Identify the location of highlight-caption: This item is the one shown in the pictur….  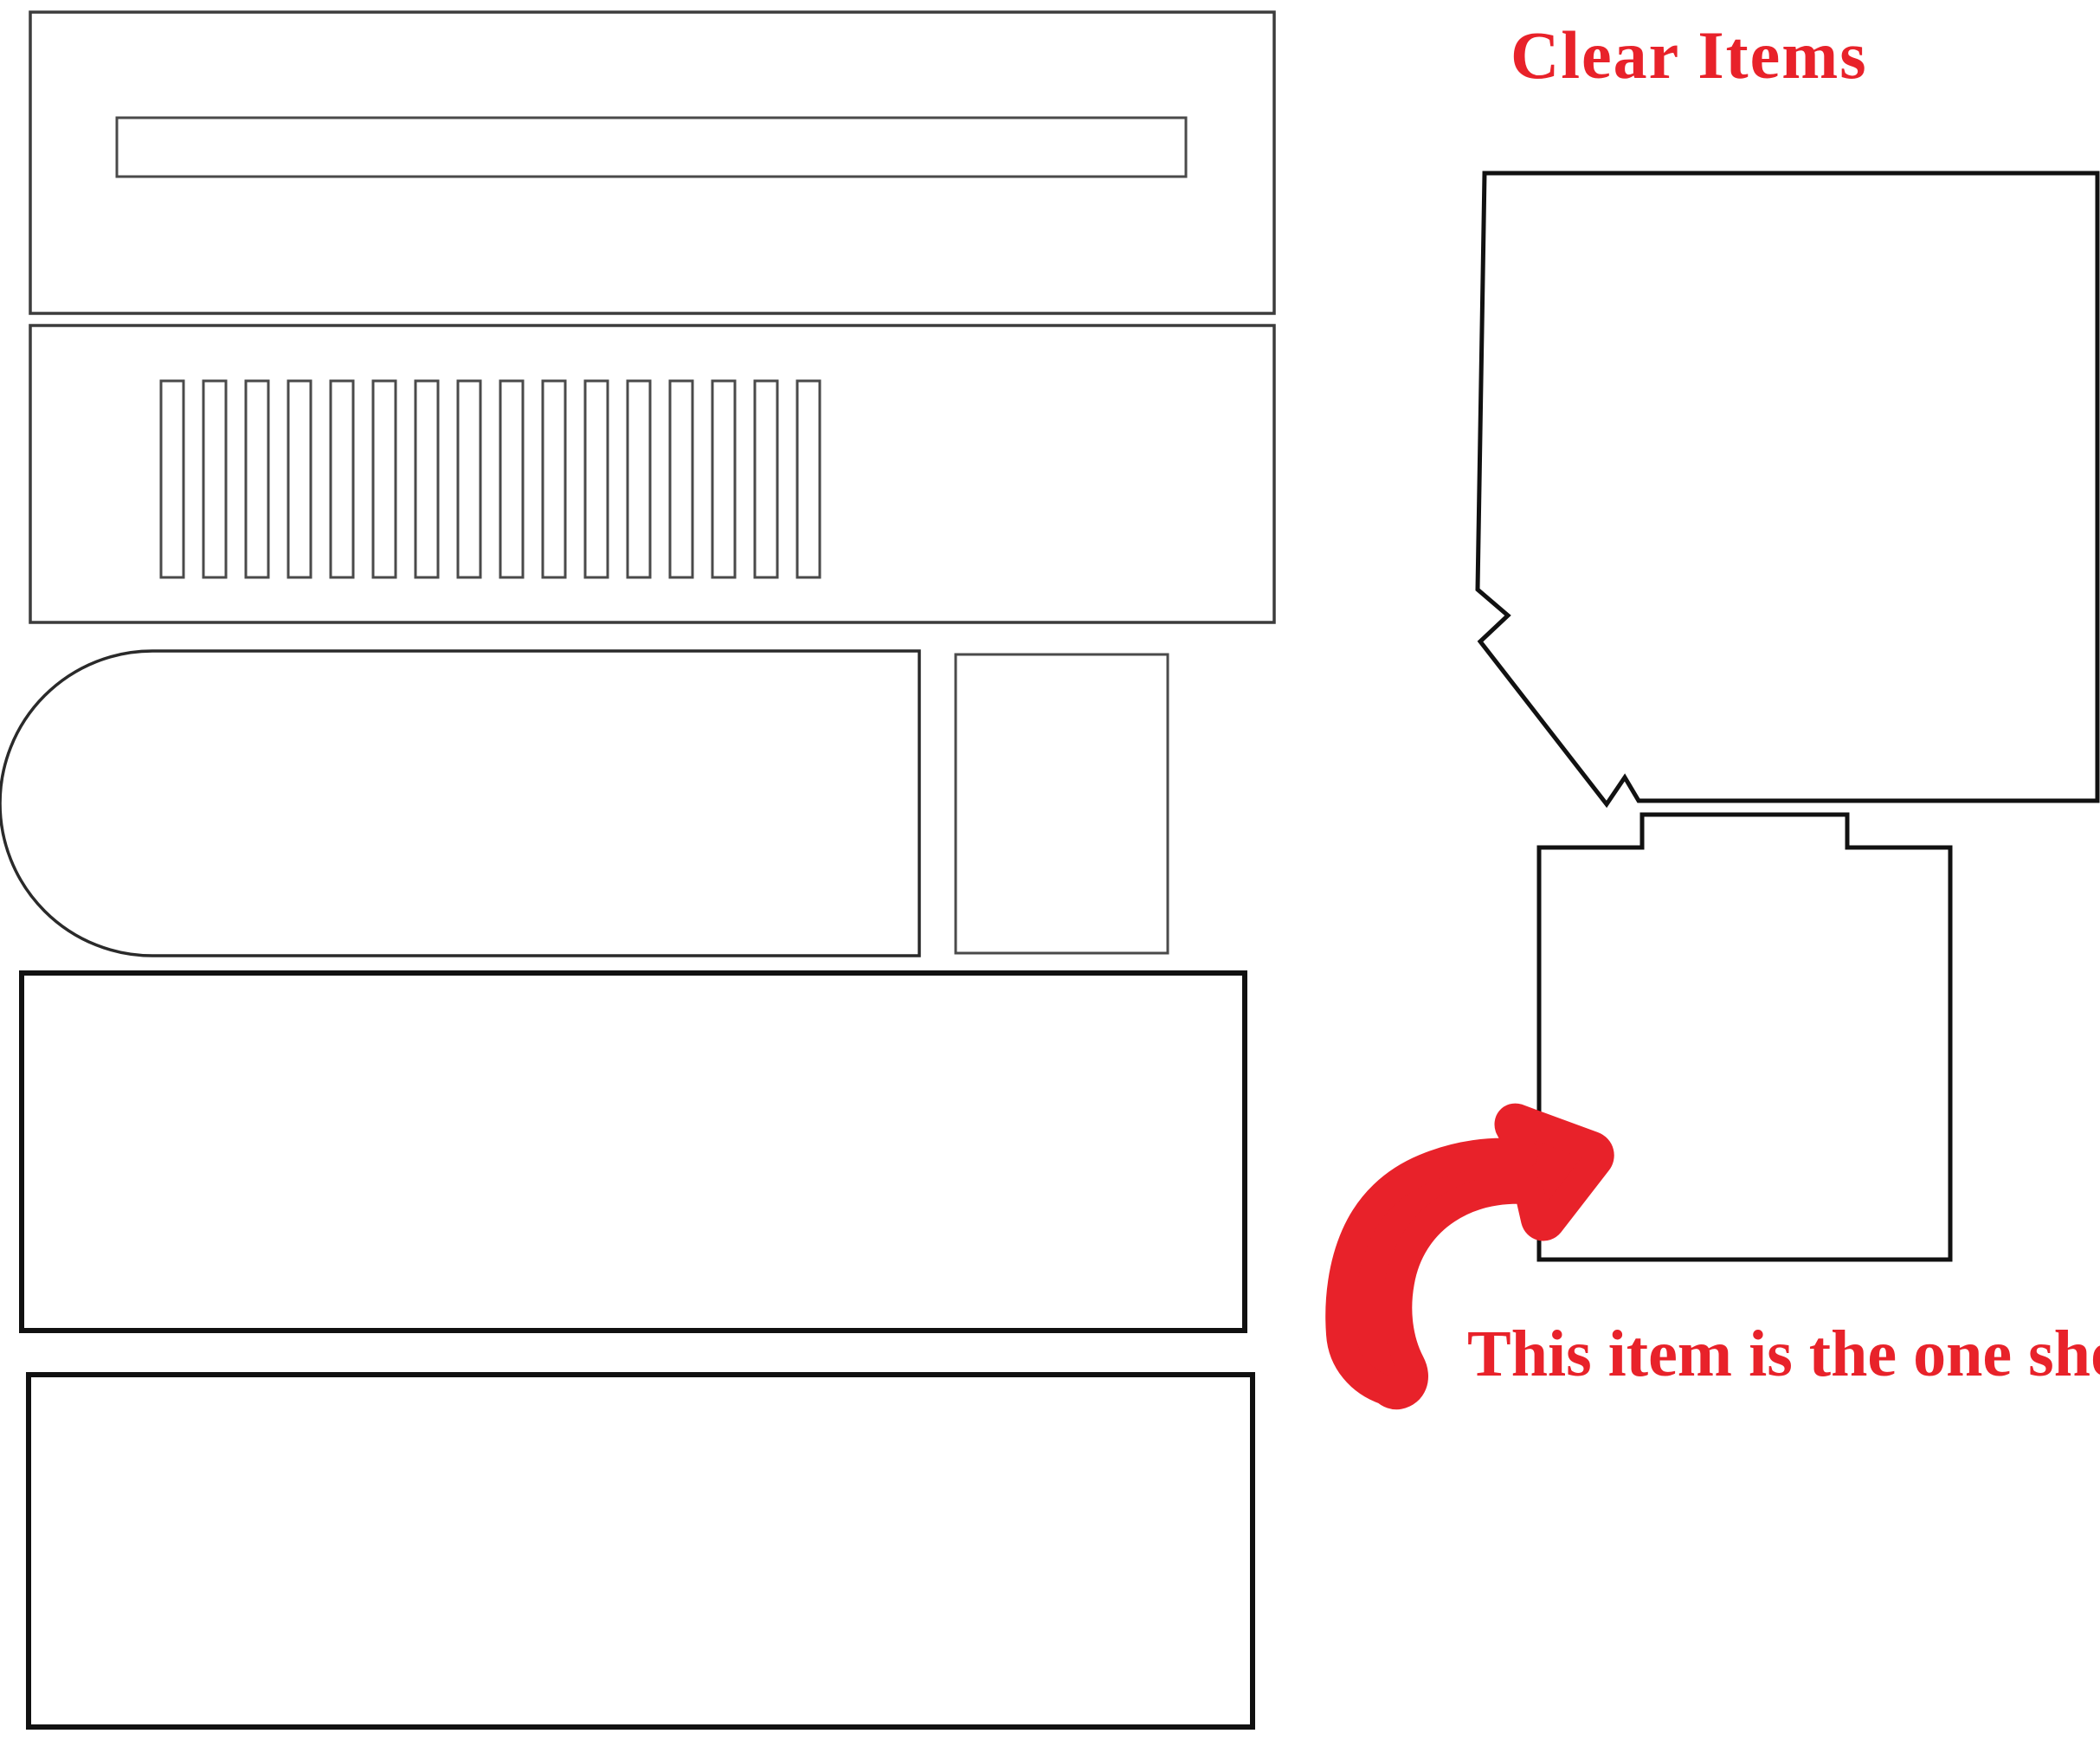
(1784, 1354).